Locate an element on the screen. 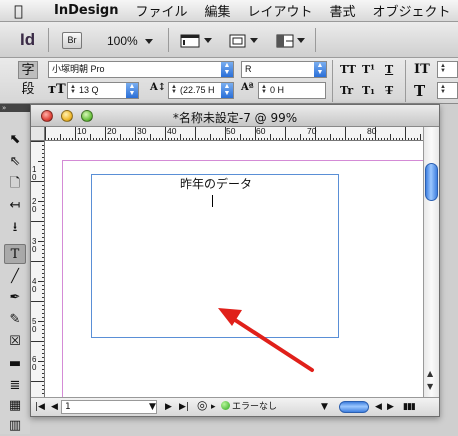  leading-field: ▲ ▼ (22.75 H ▲ ▼ is located at coordinates (201, 90).